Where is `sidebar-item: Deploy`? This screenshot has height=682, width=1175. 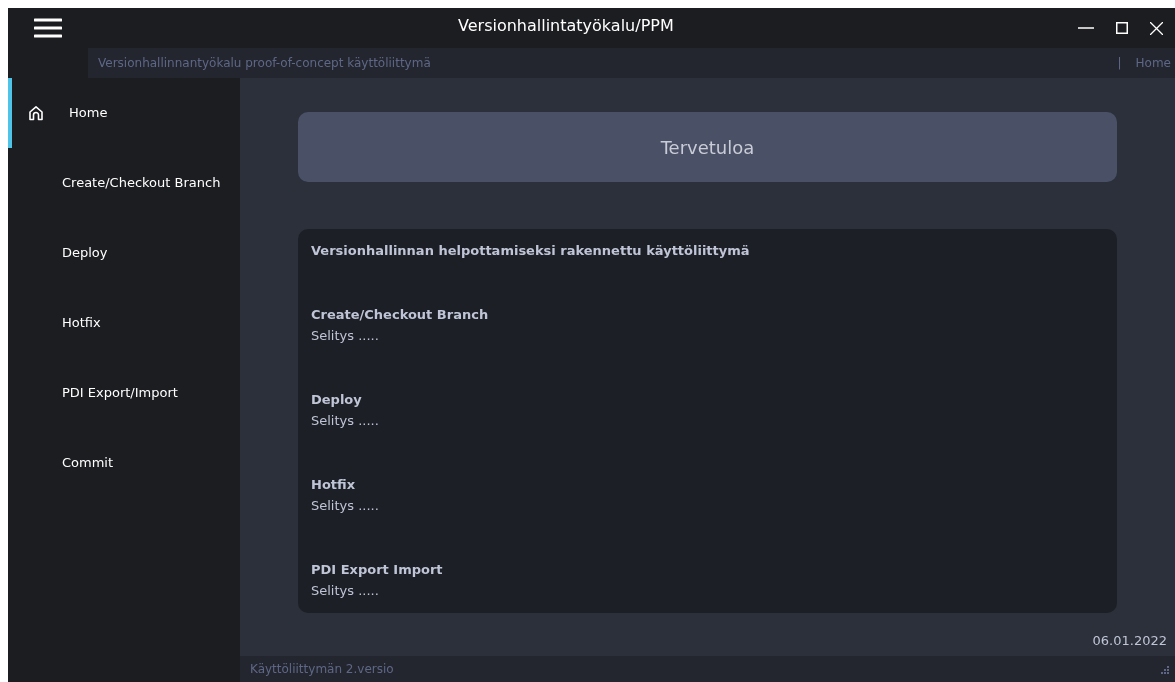
sidebar-item: Deploy is located at coordinates (124, 253).